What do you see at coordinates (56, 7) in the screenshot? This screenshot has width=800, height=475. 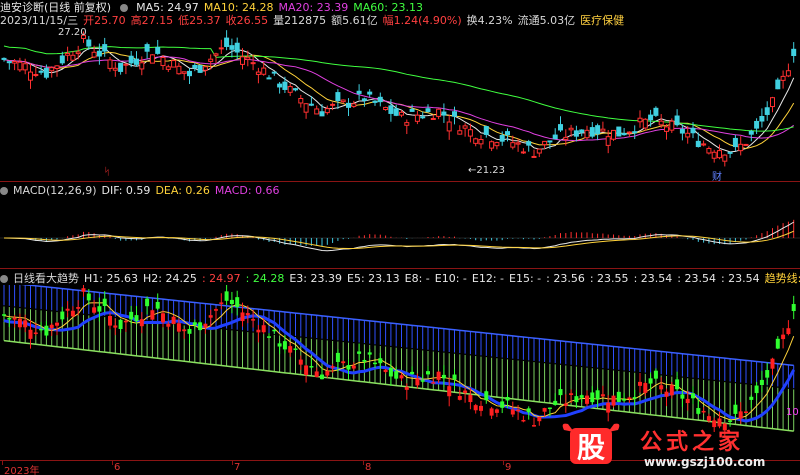 I see `stock-title: 迪安诊断(日线 前复权)` at bounding box center [56, 7].